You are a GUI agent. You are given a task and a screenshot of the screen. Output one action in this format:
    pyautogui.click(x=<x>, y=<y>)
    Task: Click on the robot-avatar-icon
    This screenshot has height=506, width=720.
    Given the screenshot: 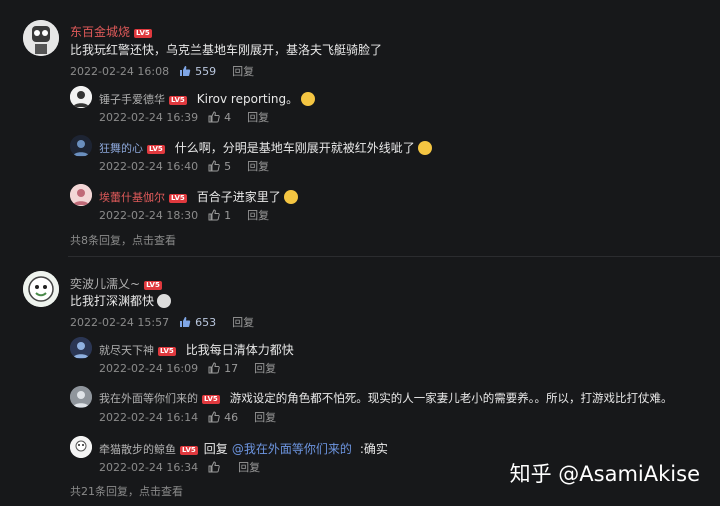 What is the action you would take?
    pyautogui.click(x=41, y=38)
    